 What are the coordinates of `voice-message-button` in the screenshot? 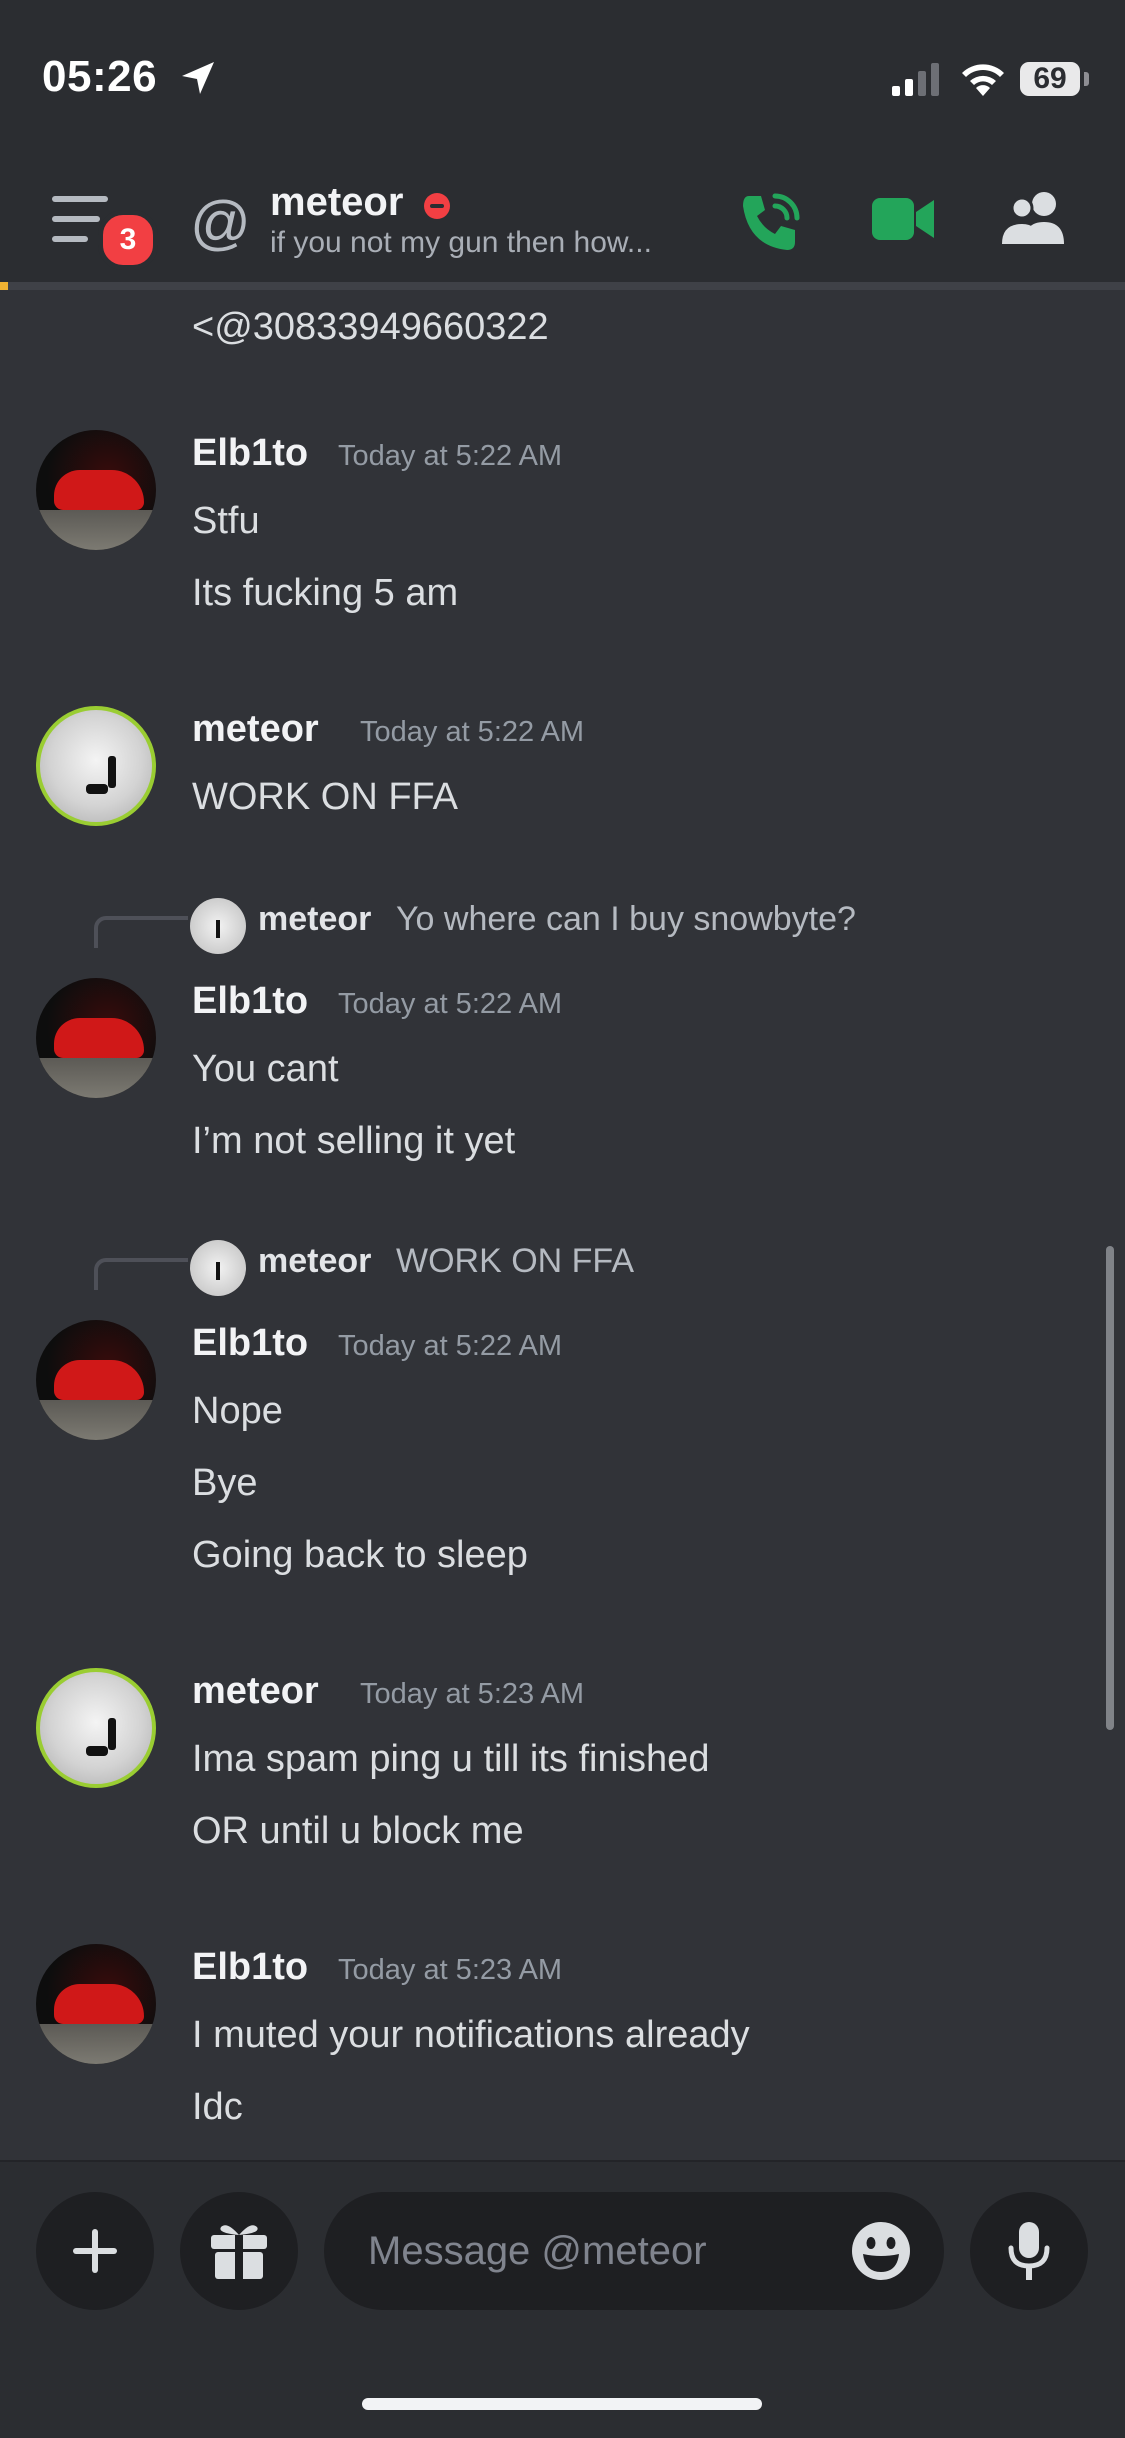 It's located at (1029, 2251).